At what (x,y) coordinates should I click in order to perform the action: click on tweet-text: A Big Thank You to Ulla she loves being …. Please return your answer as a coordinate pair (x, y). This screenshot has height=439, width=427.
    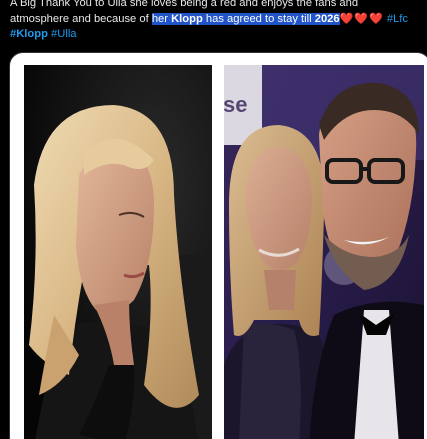
    Looking at the image, I should click on (217, 21).